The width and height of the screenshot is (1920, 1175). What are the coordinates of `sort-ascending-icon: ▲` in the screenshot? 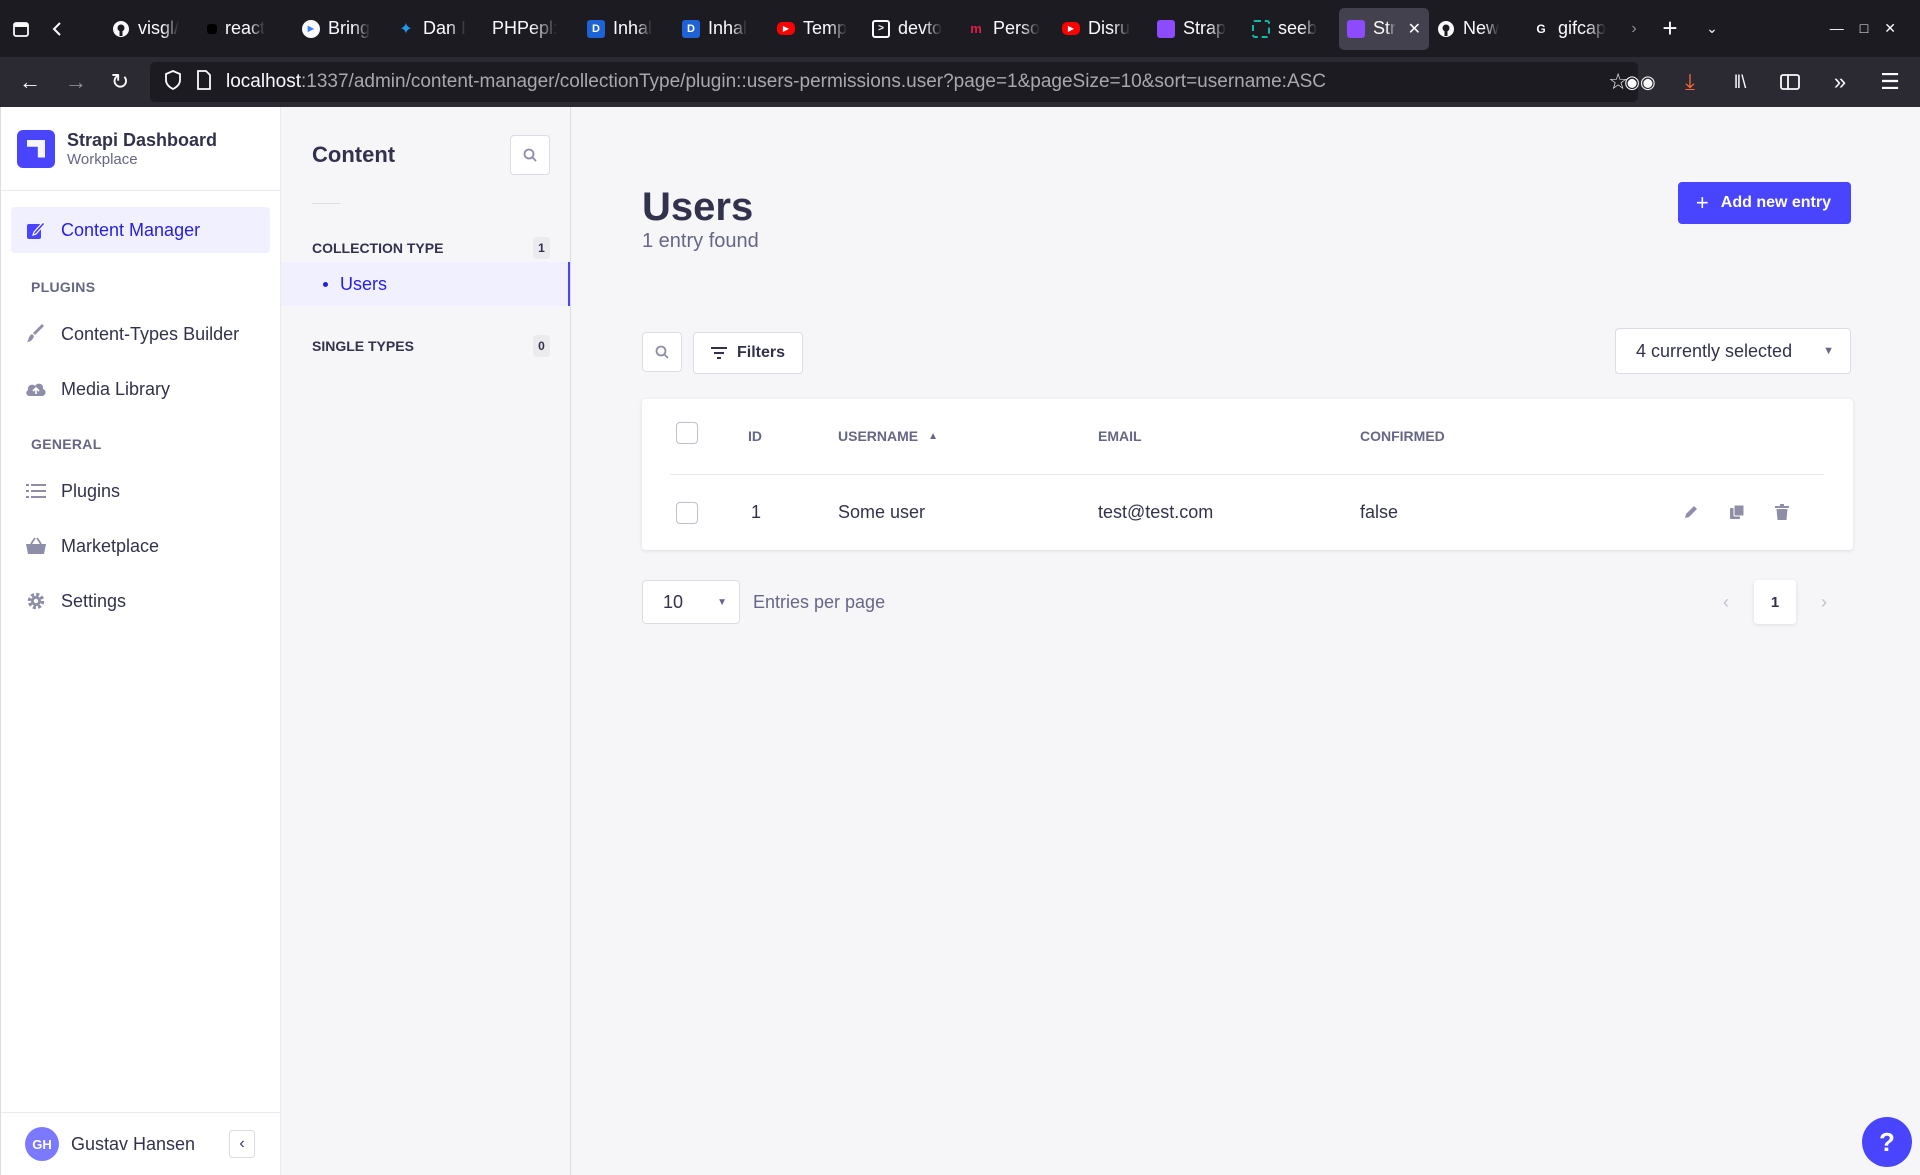 It's located at (933, 436).